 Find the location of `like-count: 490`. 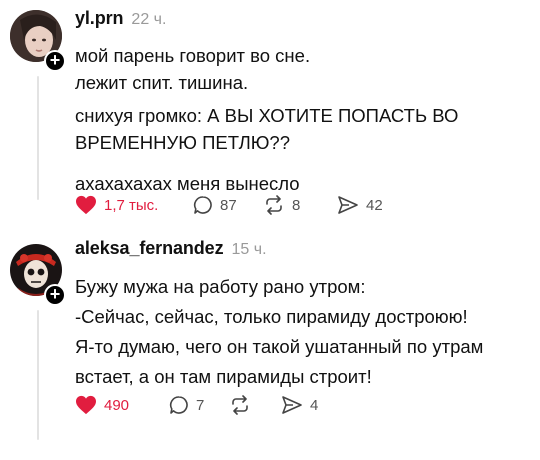

like-count: 490 is located at coordinates (117, 405).